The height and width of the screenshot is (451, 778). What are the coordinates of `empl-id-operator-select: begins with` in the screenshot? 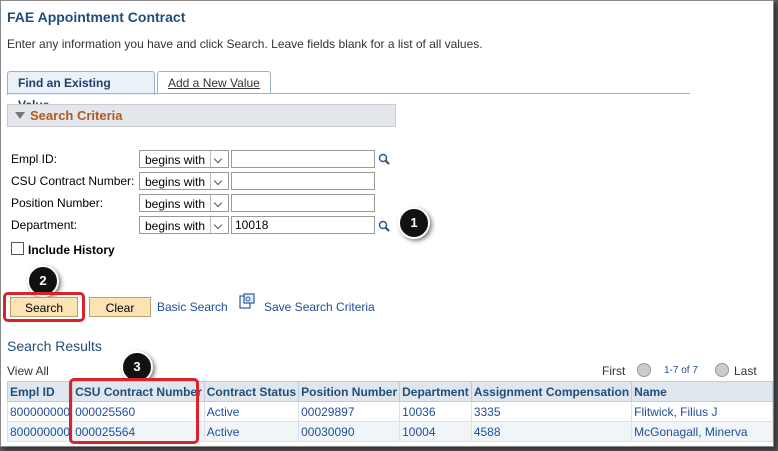 It's located at (184, 159).